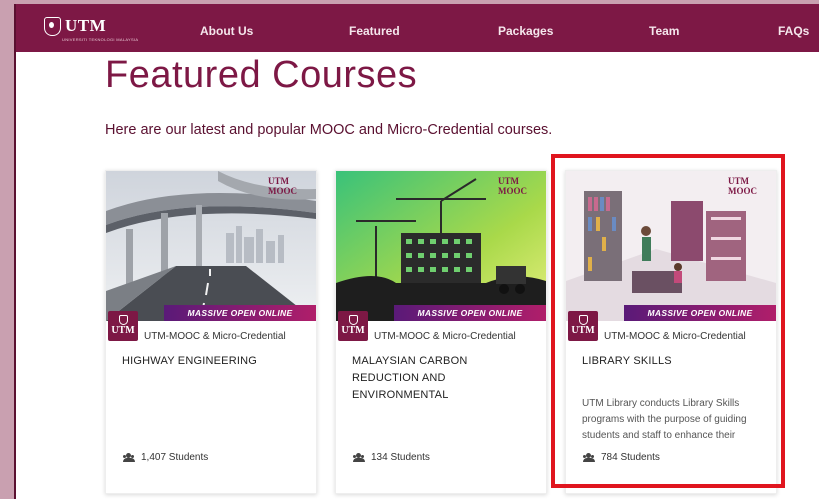 The height and width of the screenshot is (499, 819). I want to click on highway-illustration: UTMMOOC MASSIVE OPEN ONLINE LEARNING, so click(211, 246).